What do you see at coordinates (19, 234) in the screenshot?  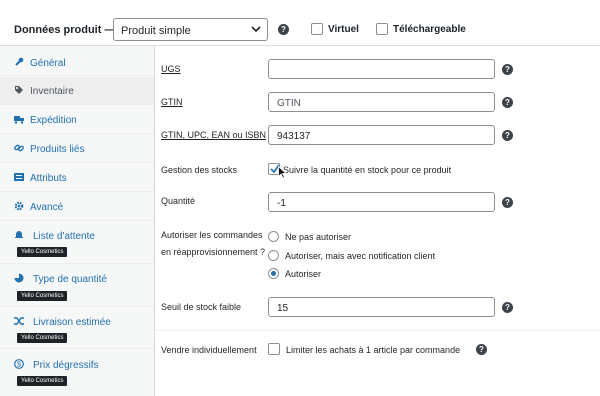 I see `bell-icon` at bounding box center [19, 234].